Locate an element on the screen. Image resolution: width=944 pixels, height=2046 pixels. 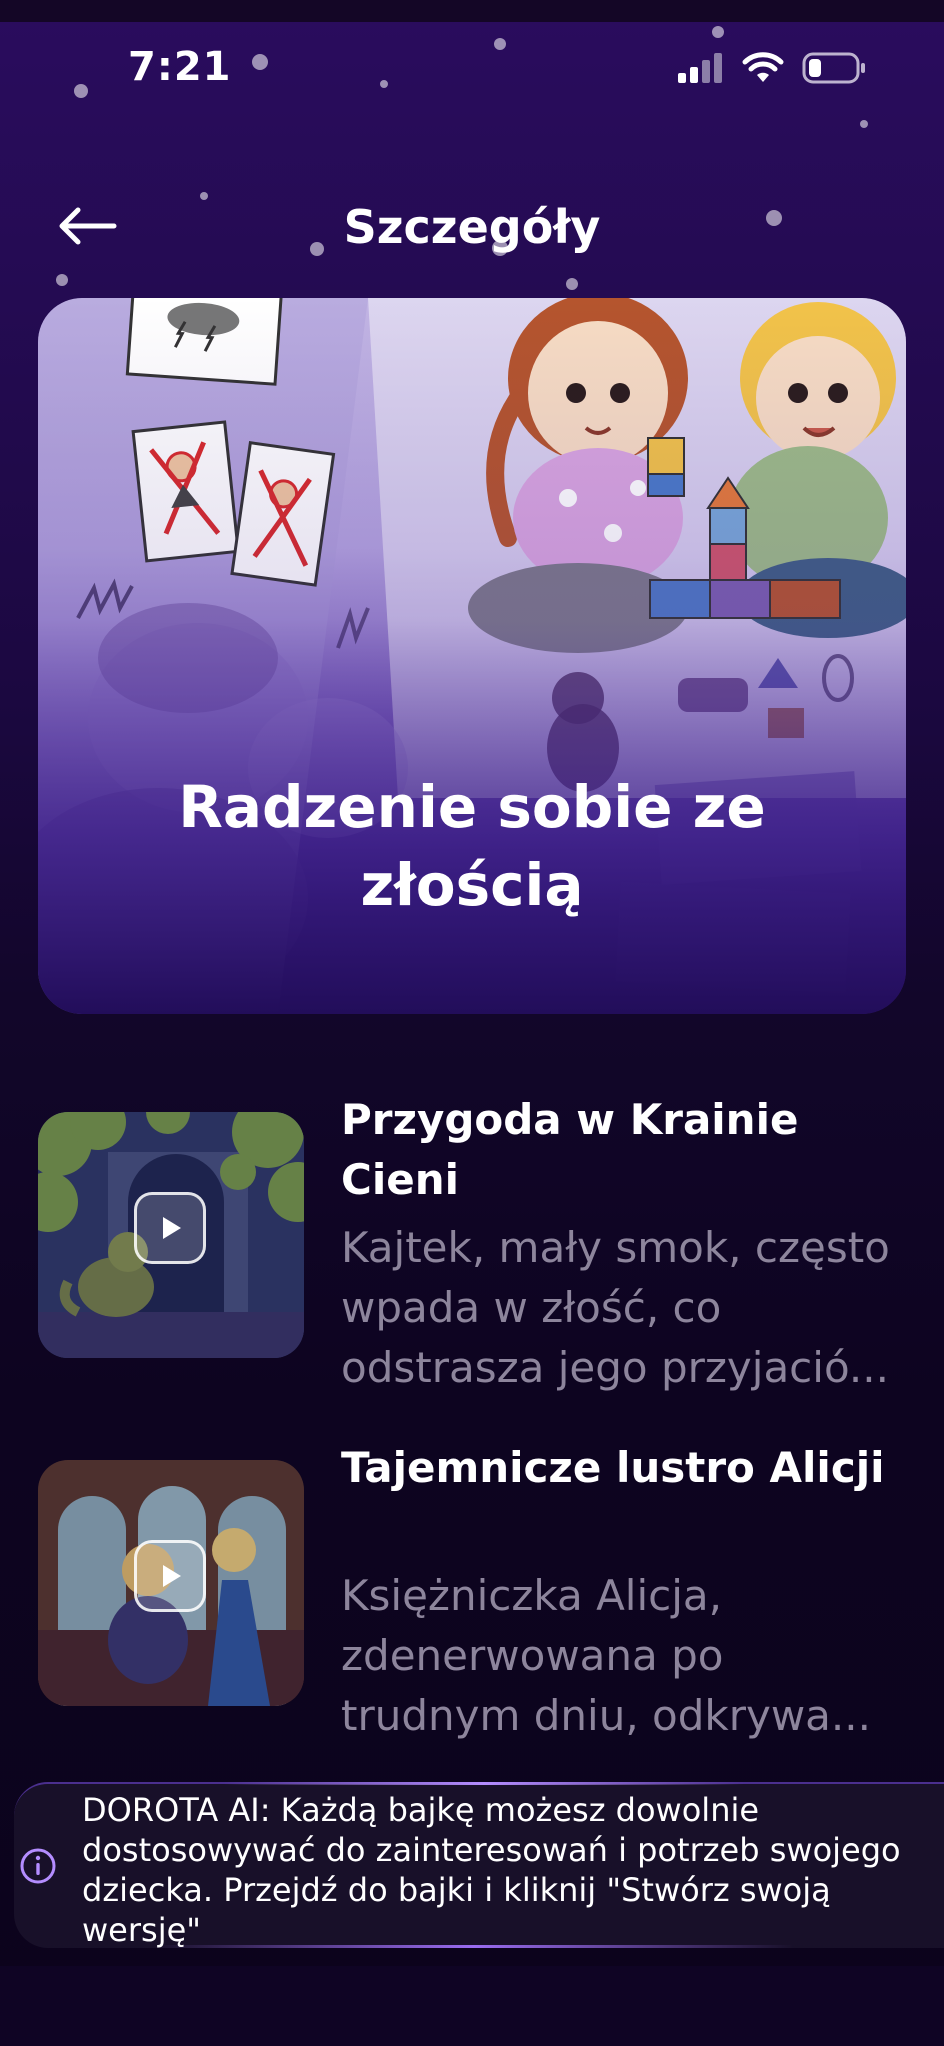
story-title: Przygoda w Krainie Cieni is located at coordinates (570, 1149).